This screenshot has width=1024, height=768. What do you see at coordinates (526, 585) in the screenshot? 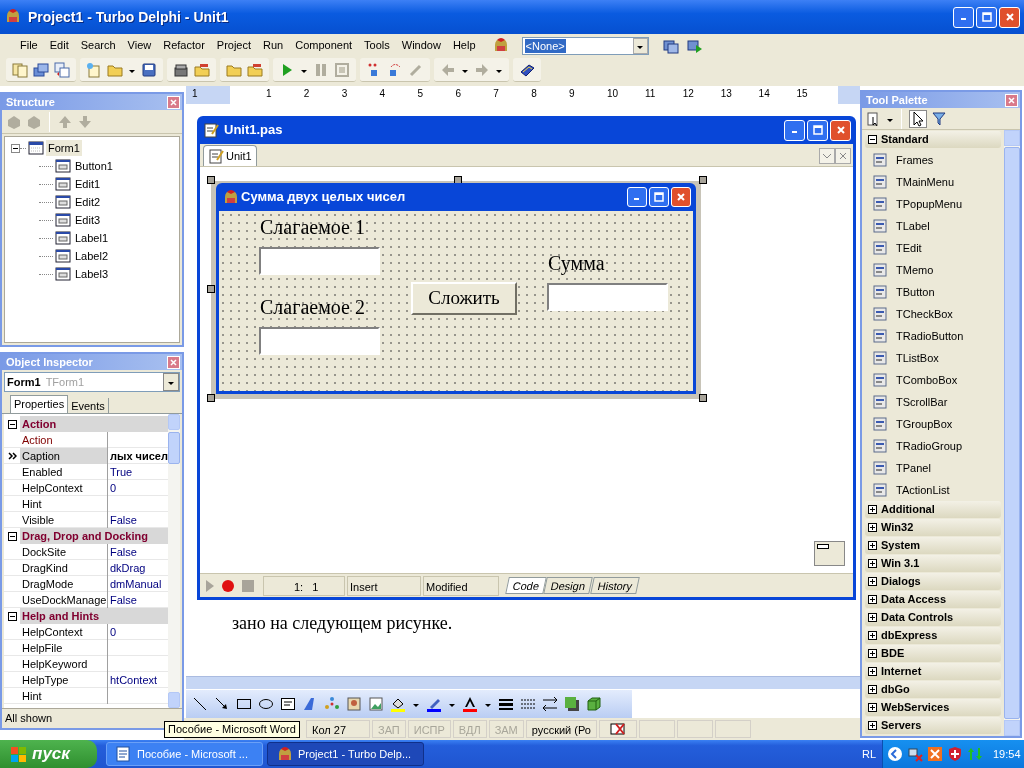
I see `view-tab: Code` at bounding box center [526, 585].